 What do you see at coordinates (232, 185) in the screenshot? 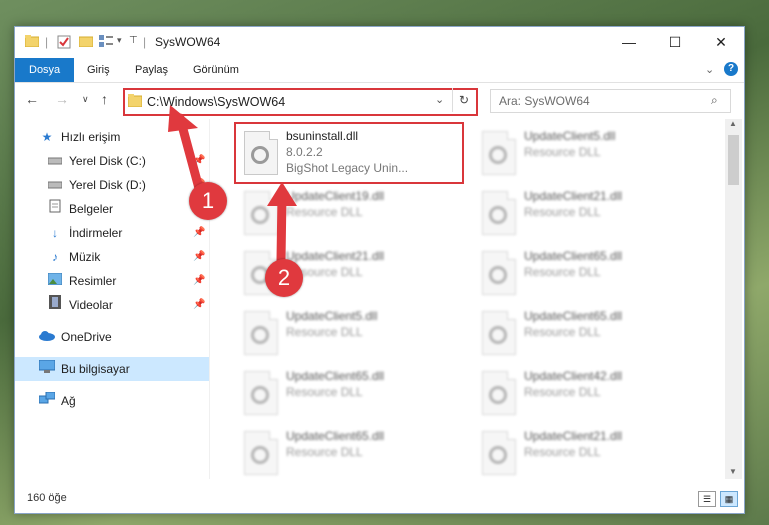
I see `annotation-arrows` at bounding box center [232, 185].